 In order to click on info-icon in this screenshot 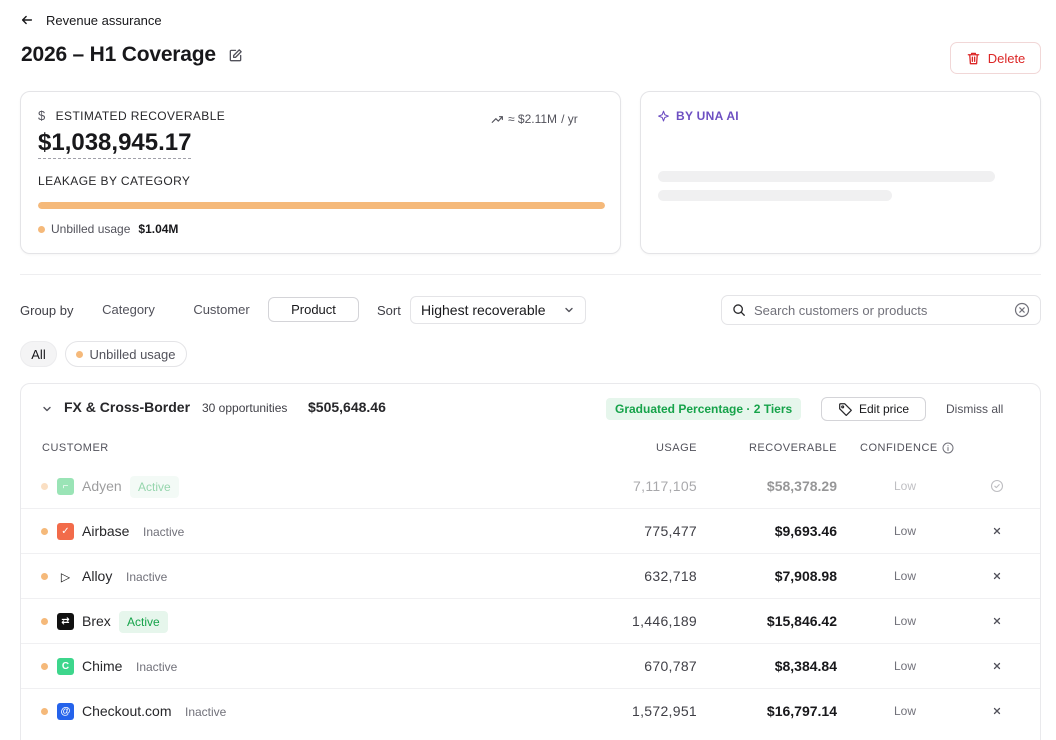, I will do `click(948, 448)`.